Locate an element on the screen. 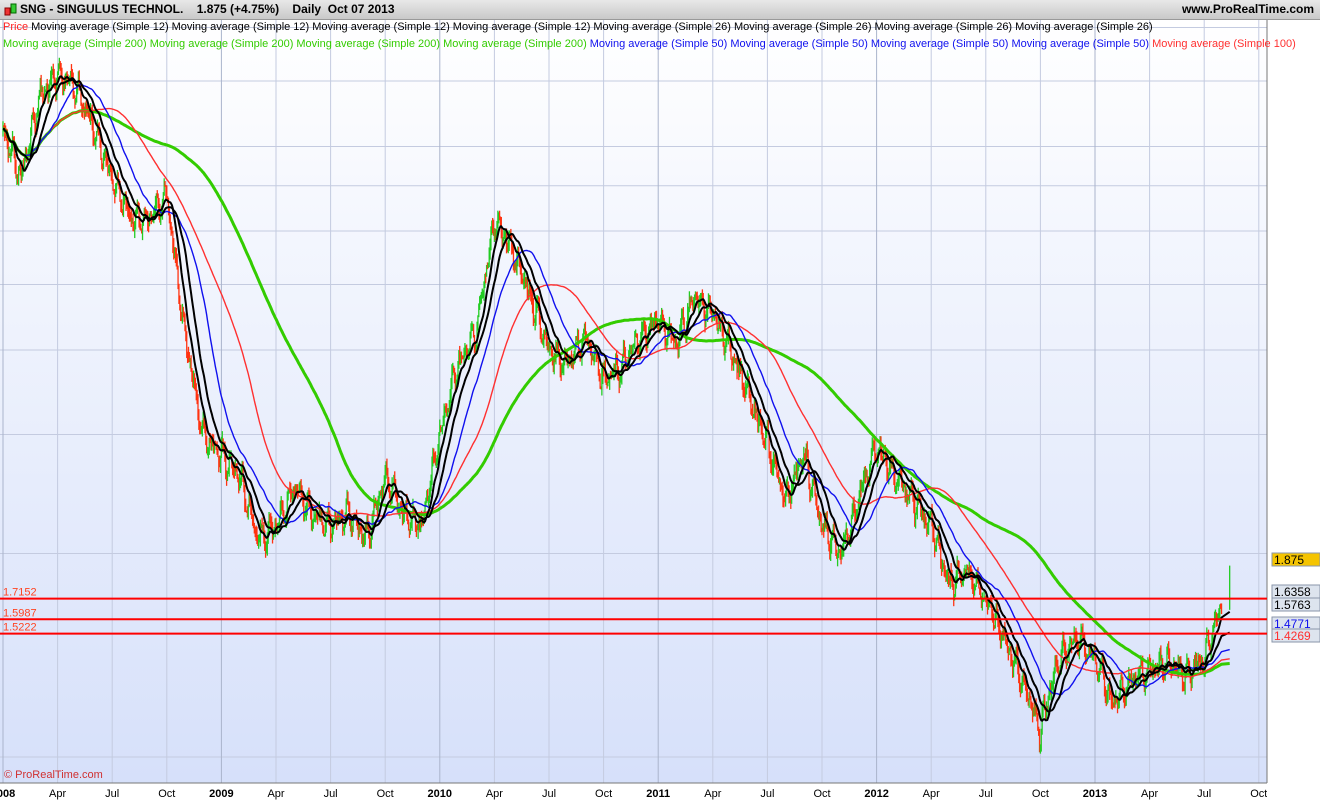 Image resolution: width=1320 pixels, height=800 pixels. level-label: 1.7152 is located at coordinates (20, 593).